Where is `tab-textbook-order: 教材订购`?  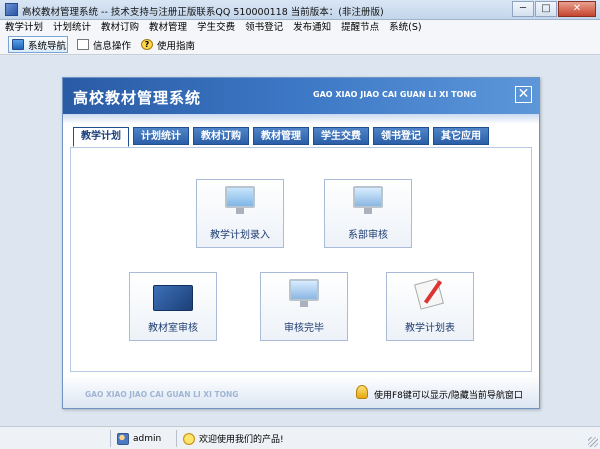
tab-textbook-order: 教材订购 is located at coordinates (221, 136).